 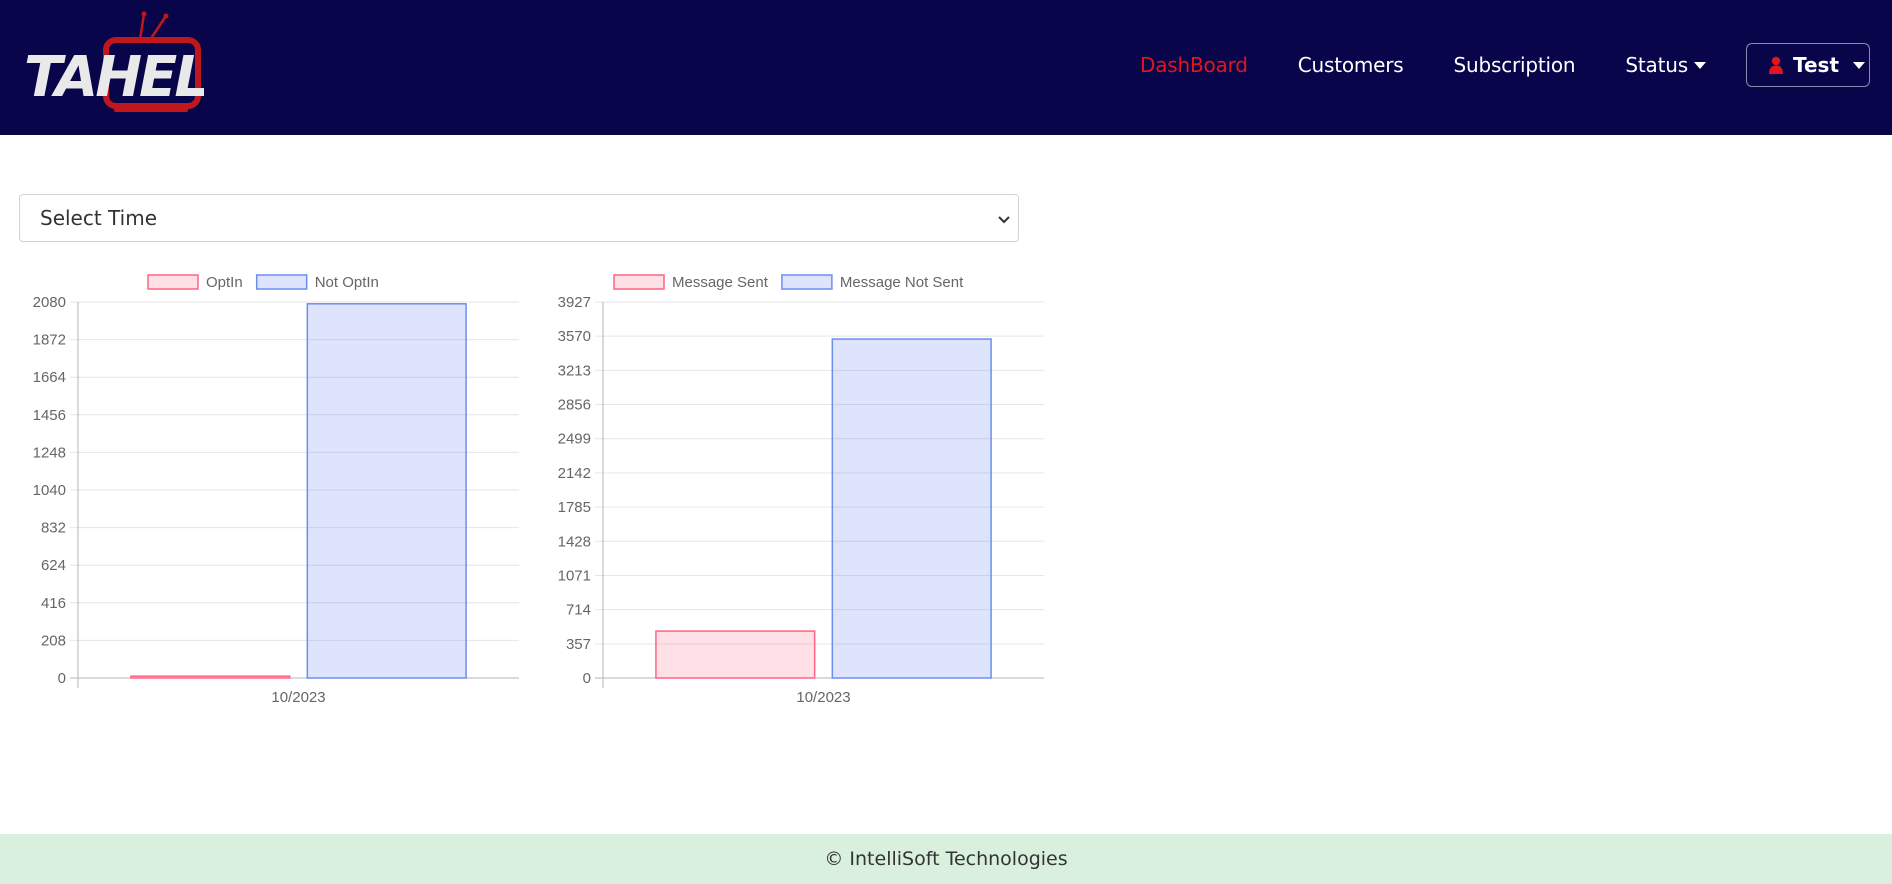 I want to click on y-tick-label: 416, so click(x=53, y=603).